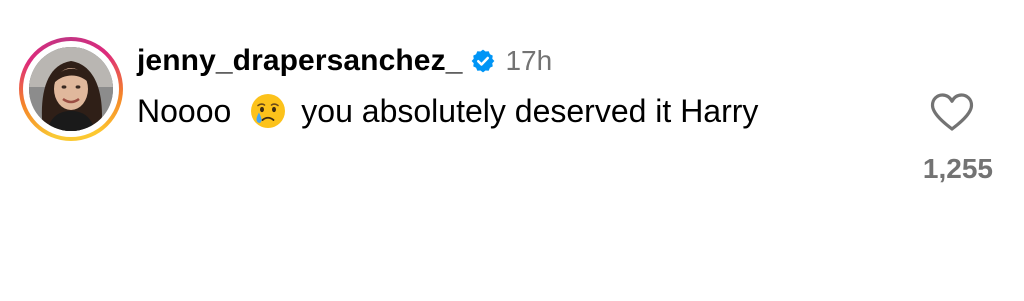  Describe the element at coordinates (299, 61) in the screenshot. I see `username-link: jenny_drapersanchez_` at that location.